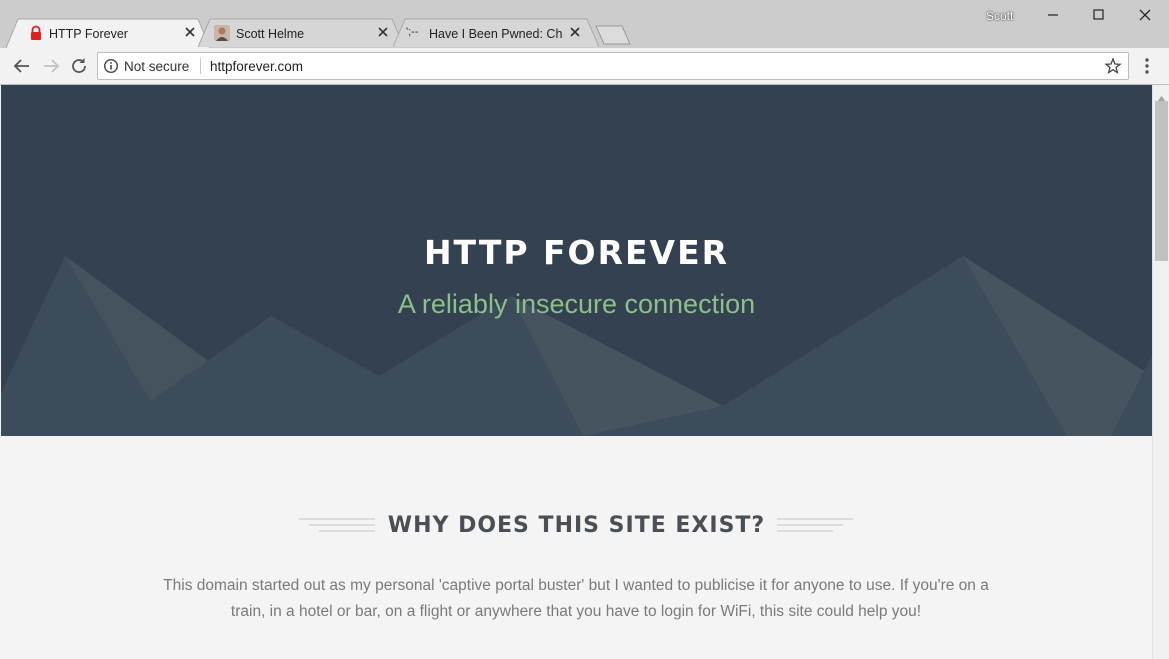  What do you see at coordinates (1161, 181) in the screenshot?
I see `scrollbar-thumb` at bounding box center [1161, 181].